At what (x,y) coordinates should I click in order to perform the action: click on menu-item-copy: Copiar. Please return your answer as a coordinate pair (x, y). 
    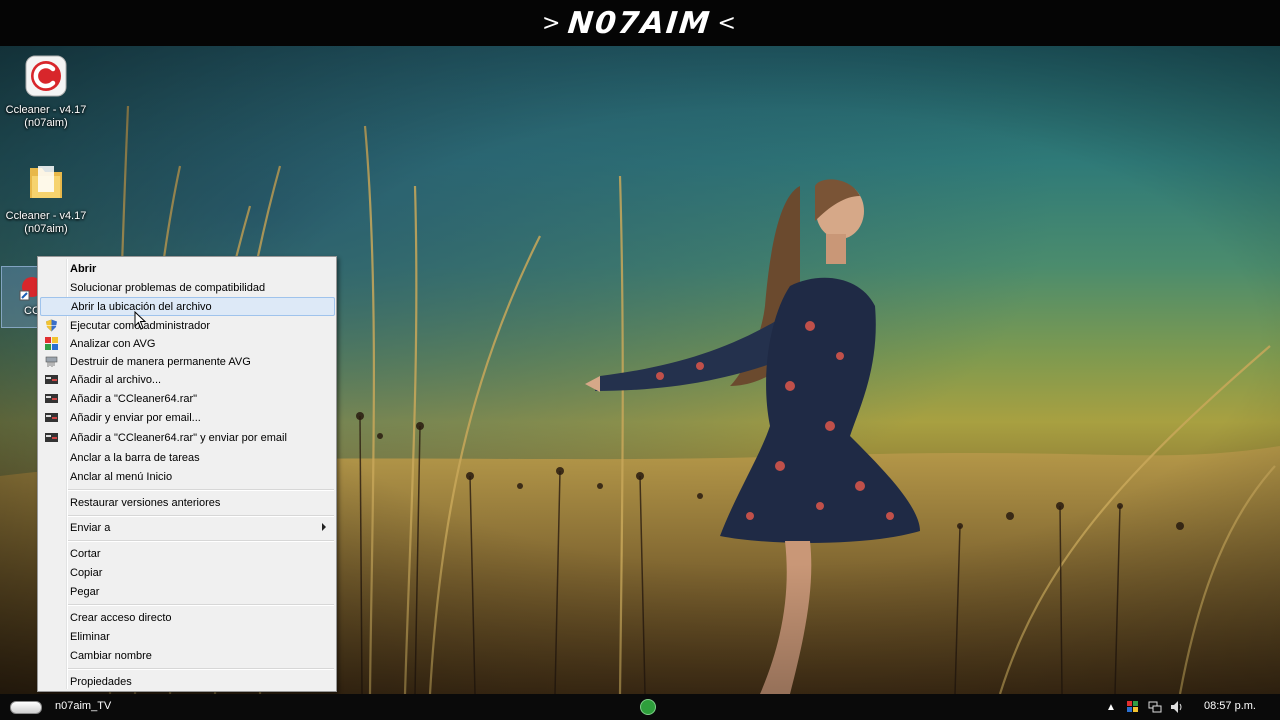
    Looking at the image, I should click on (187, 572).